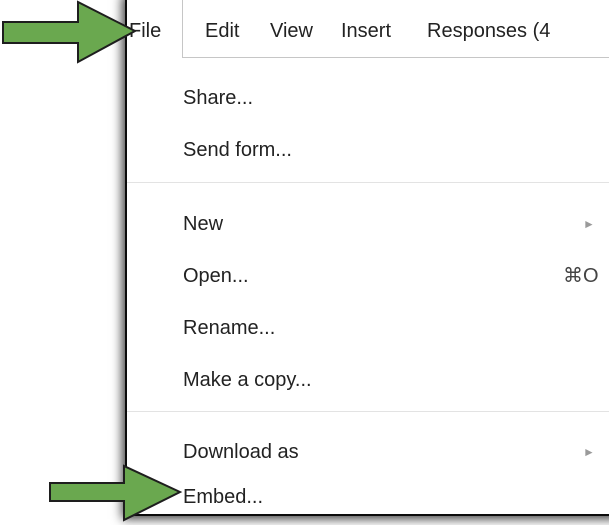  What do you see at coordinates (116, 493) in the screenshot?
I see `annotation-arrow-embed-icon` at bounding box center [116, 493].